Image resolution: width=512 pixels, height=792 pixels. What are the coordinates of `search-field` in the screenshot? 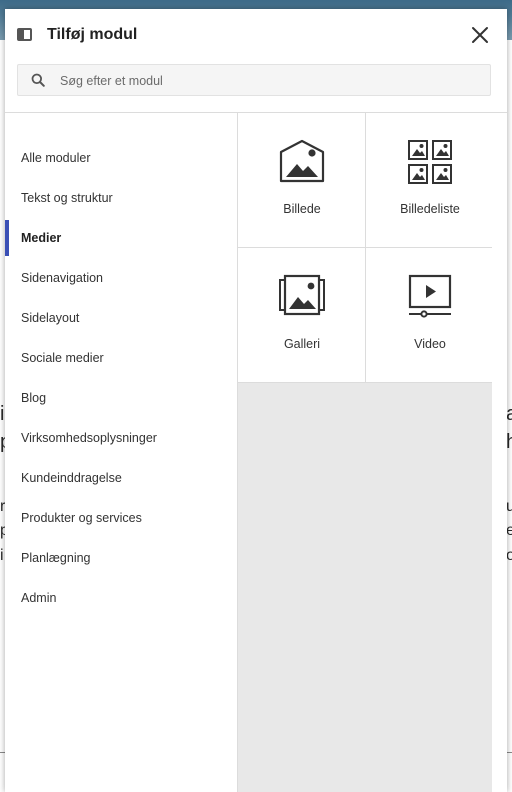 It's located at (254, 80).